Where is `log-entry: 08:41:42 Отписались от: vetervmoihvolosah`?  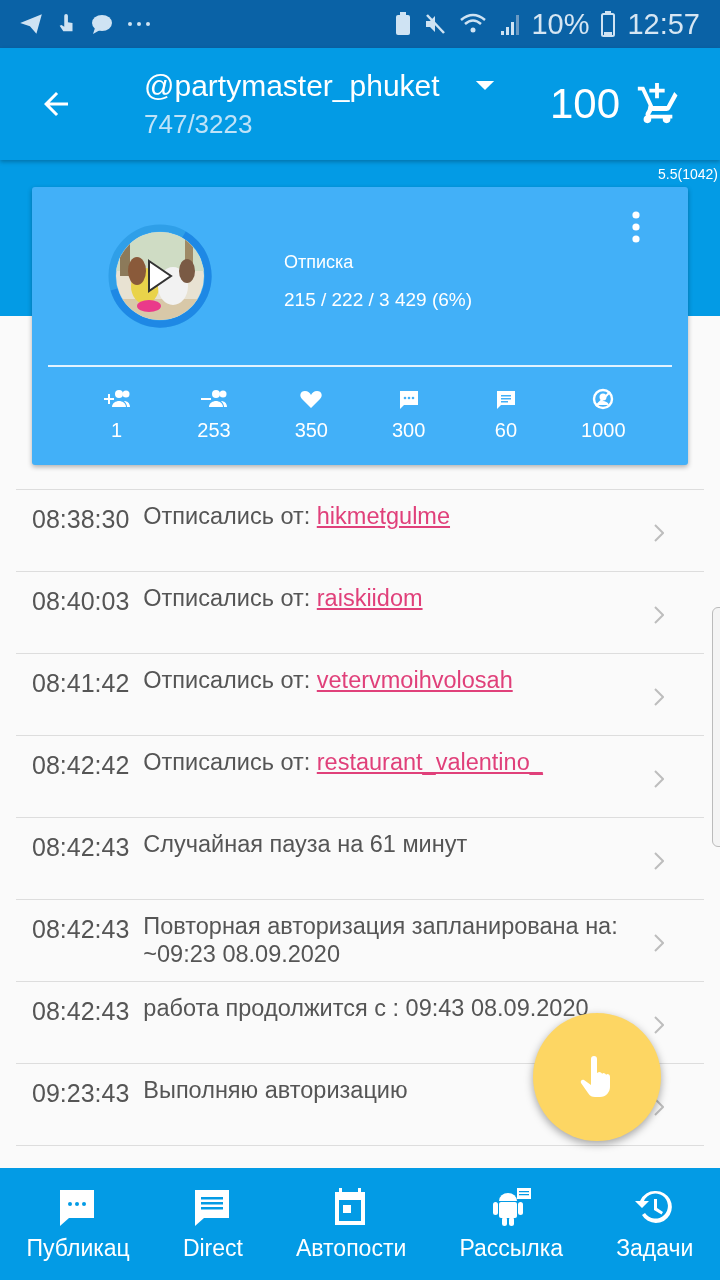 log-entry: 08:41:42 Отписались от: vetervmoihvolosah is located at coordinates (360, 695).